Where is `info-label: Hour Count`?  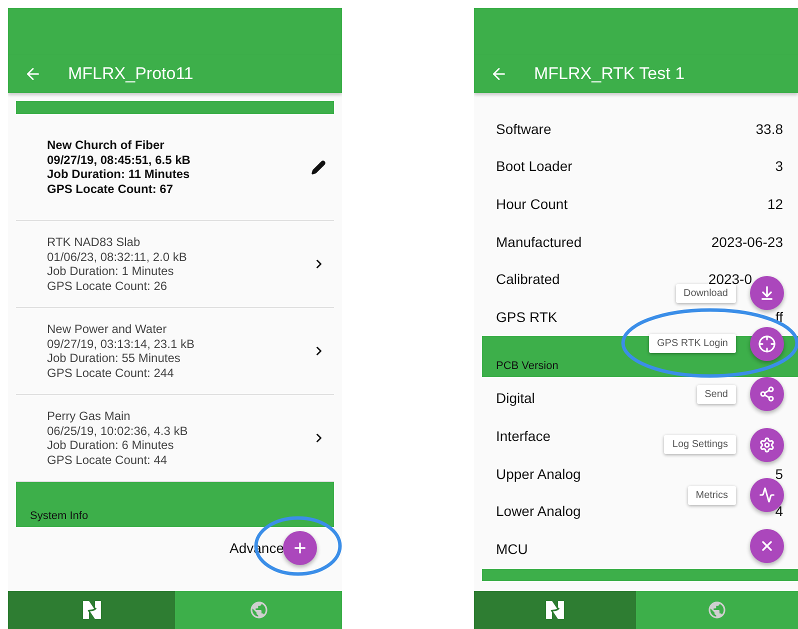
info-label: Hour Count is located at coordinates (532, 204).